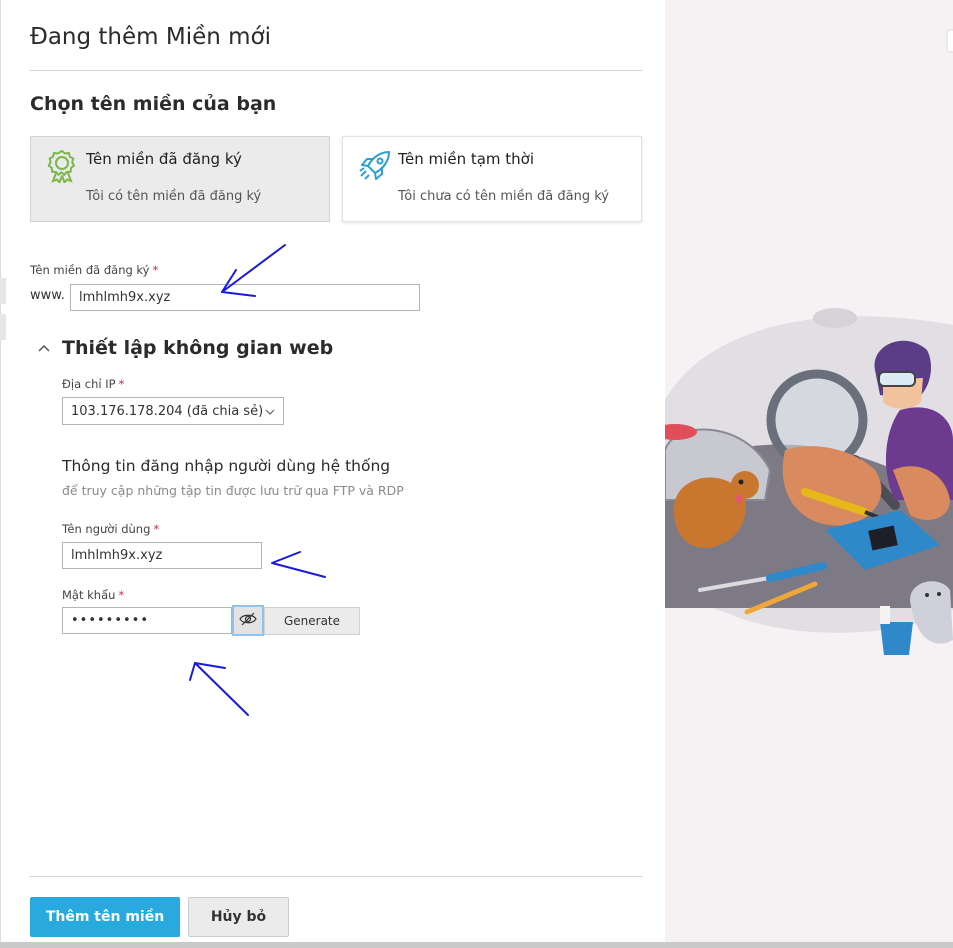 The width and height of the screenshot is (953, 948). I want to click on choose-domain-title: Chọn tên miền của bạn, so click(153, 104).